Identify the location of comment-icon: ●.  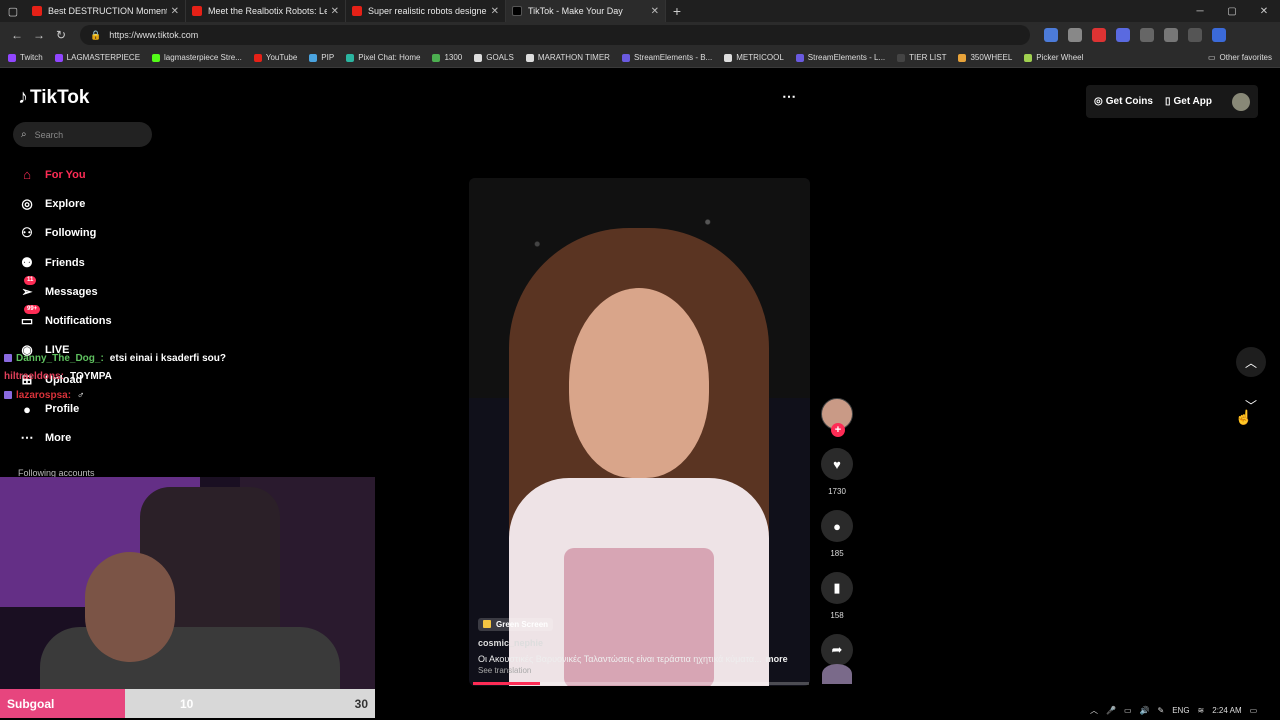
(837, 526).